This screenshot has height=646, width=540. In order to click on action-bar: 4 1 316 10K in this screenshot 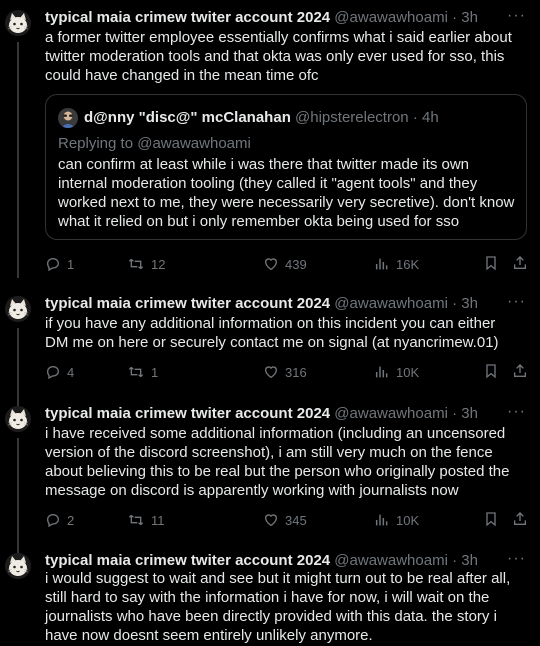, I will do `click(287, 372)`.